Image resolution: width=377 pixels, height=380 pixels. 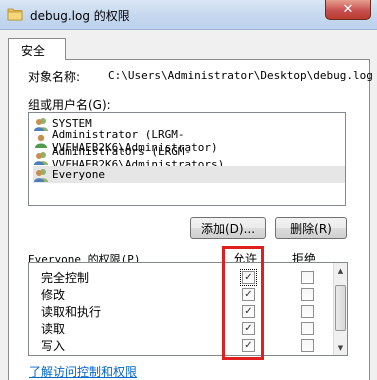 I want to click on permission-name: 修改, so click(x=53, y=295).